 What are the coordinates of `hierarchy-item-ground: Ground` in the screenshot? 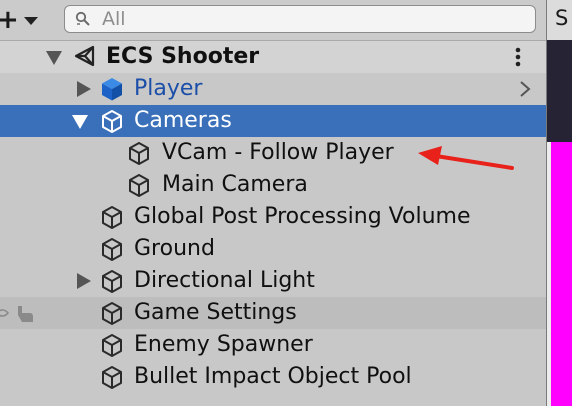 It's located at (273, 249).